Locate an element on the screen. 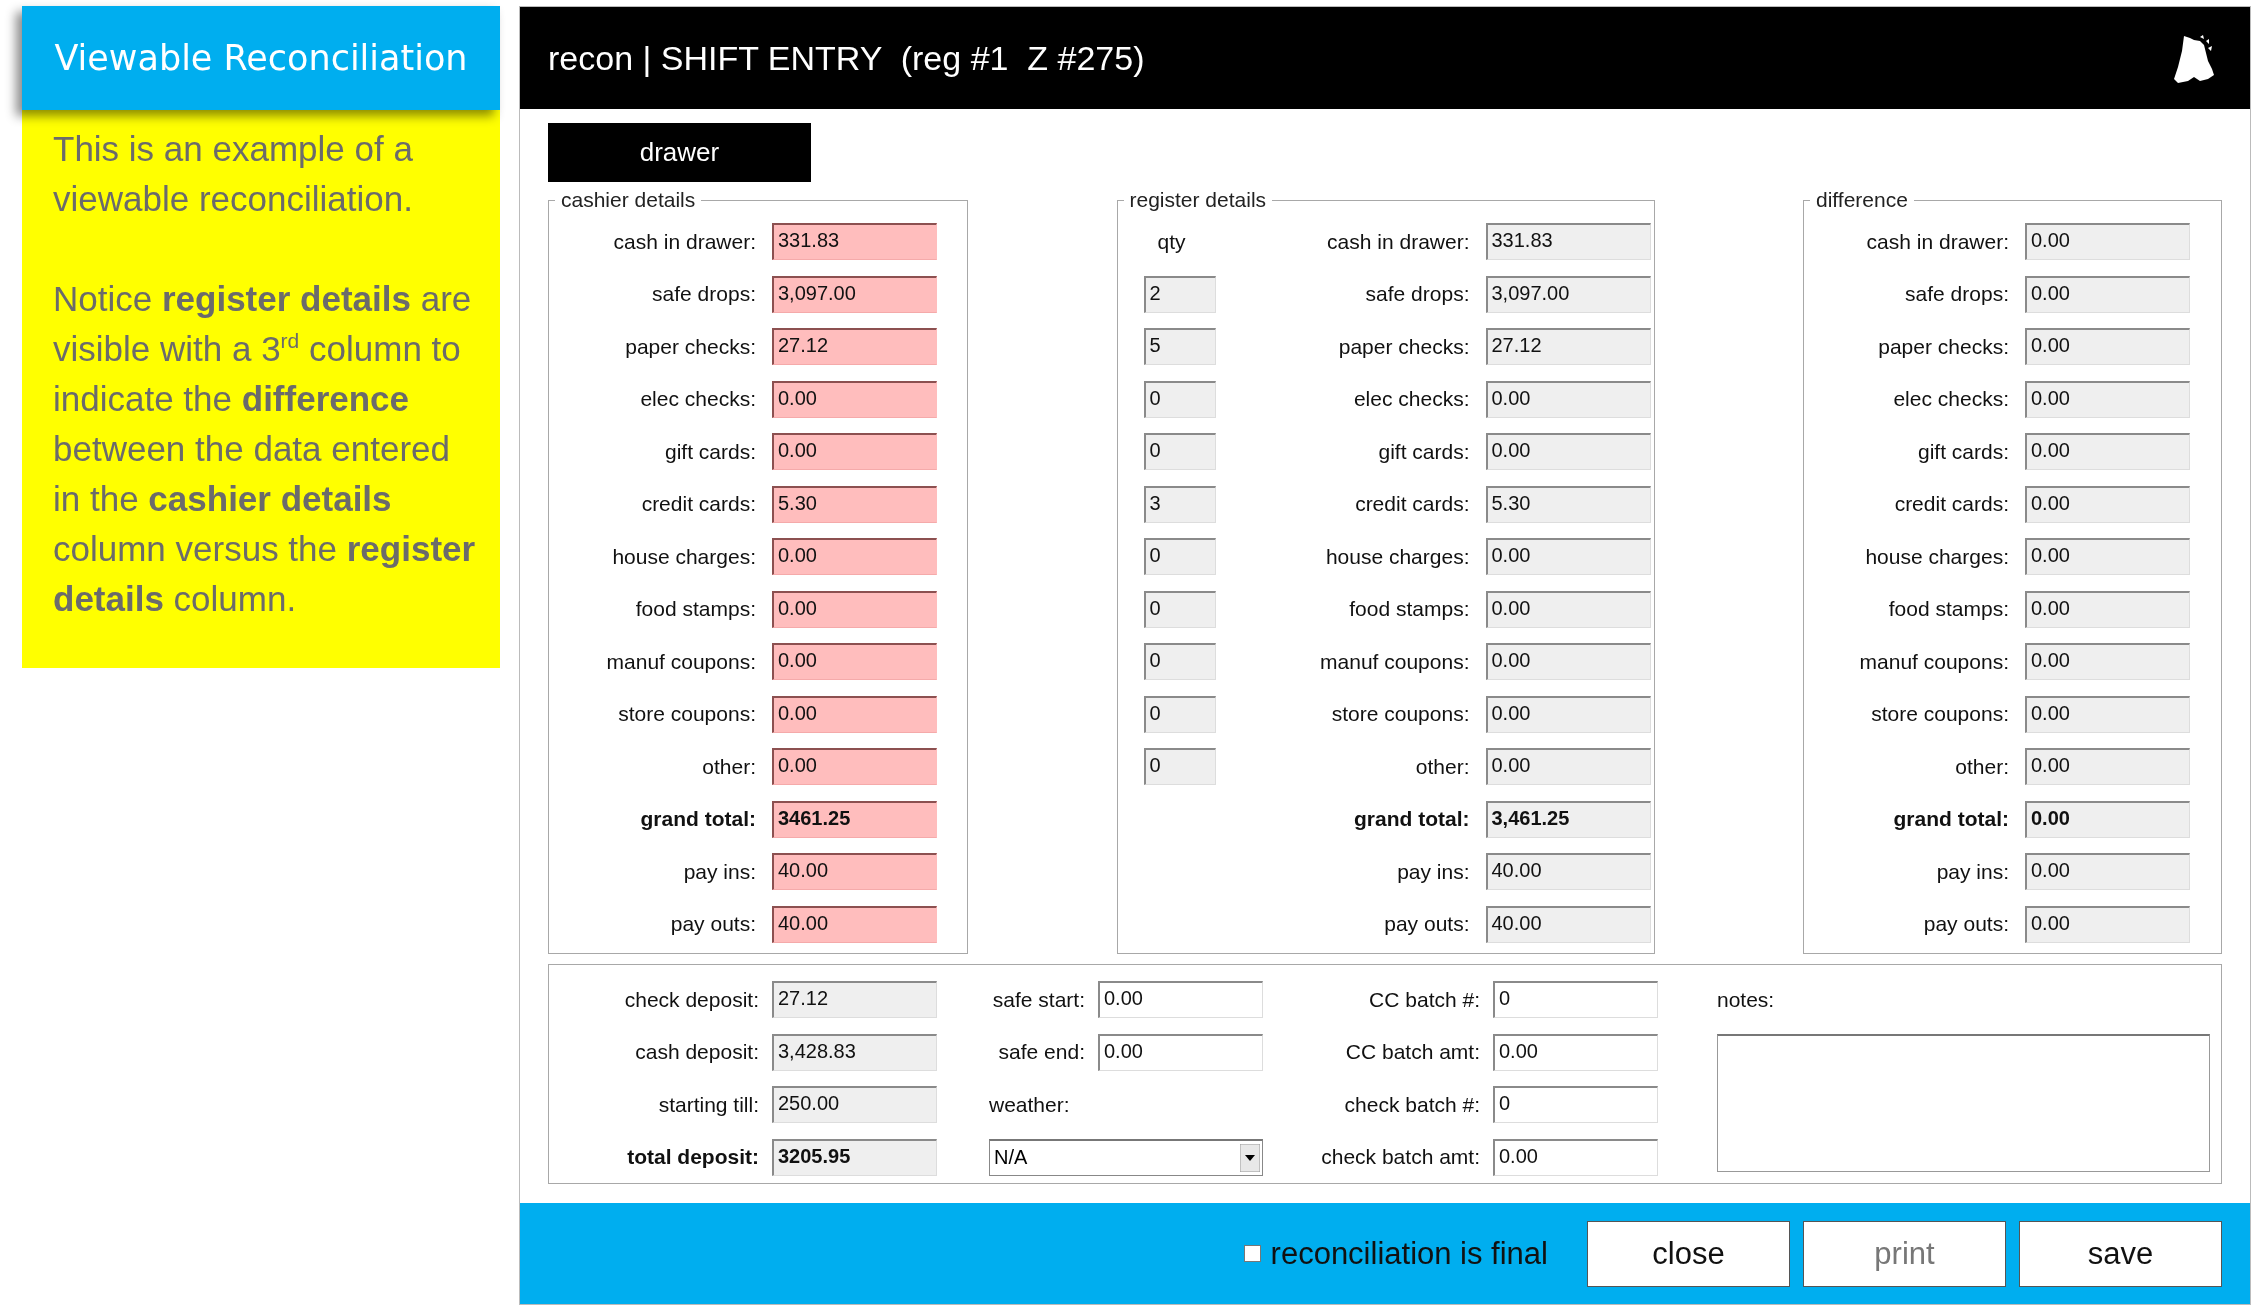  panel-legend: difference is located at coordinates (1862, 200).